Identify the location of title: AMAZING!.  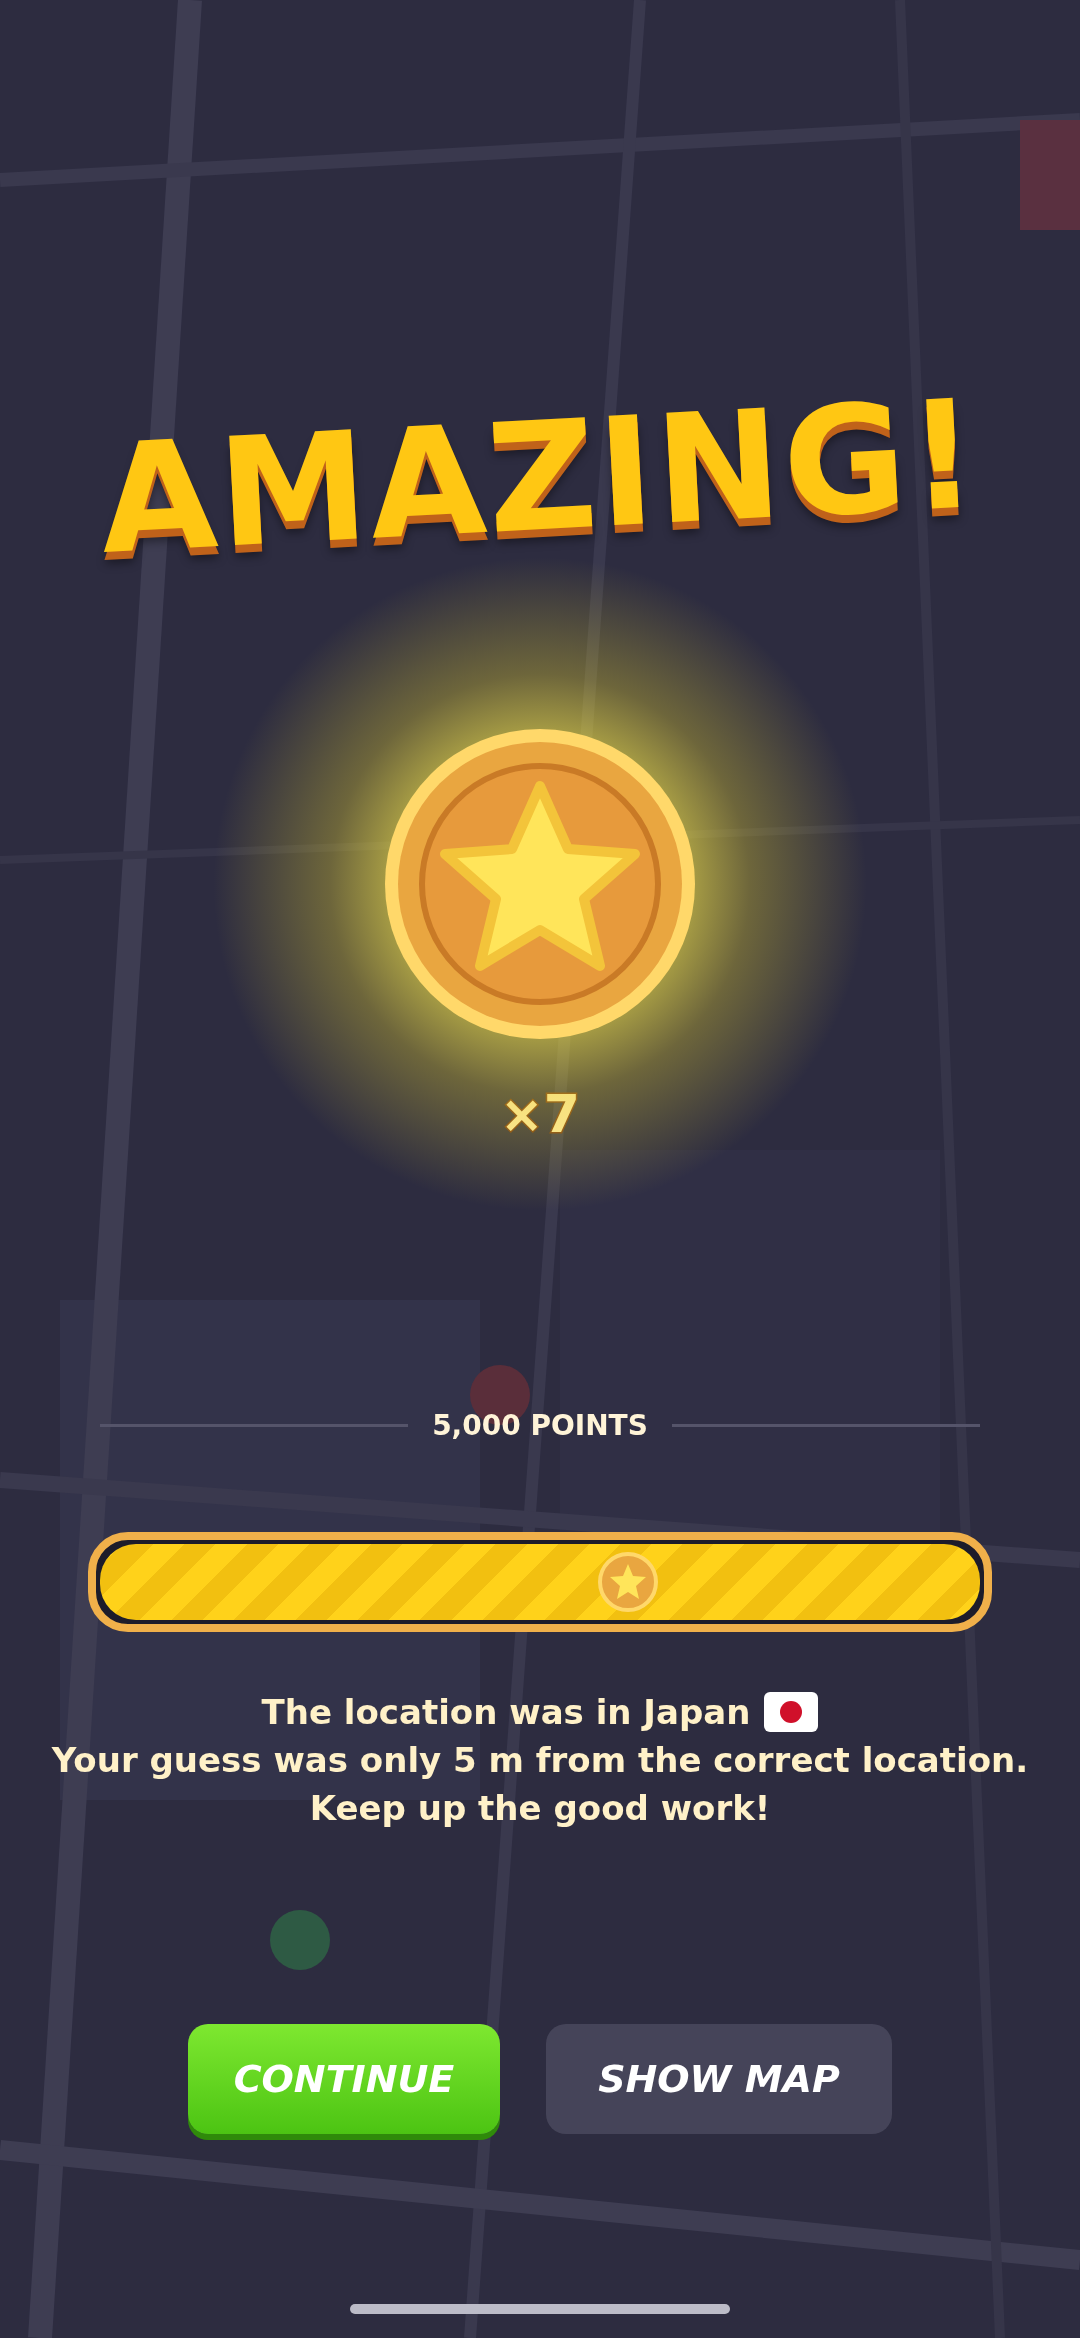
(540, 477).